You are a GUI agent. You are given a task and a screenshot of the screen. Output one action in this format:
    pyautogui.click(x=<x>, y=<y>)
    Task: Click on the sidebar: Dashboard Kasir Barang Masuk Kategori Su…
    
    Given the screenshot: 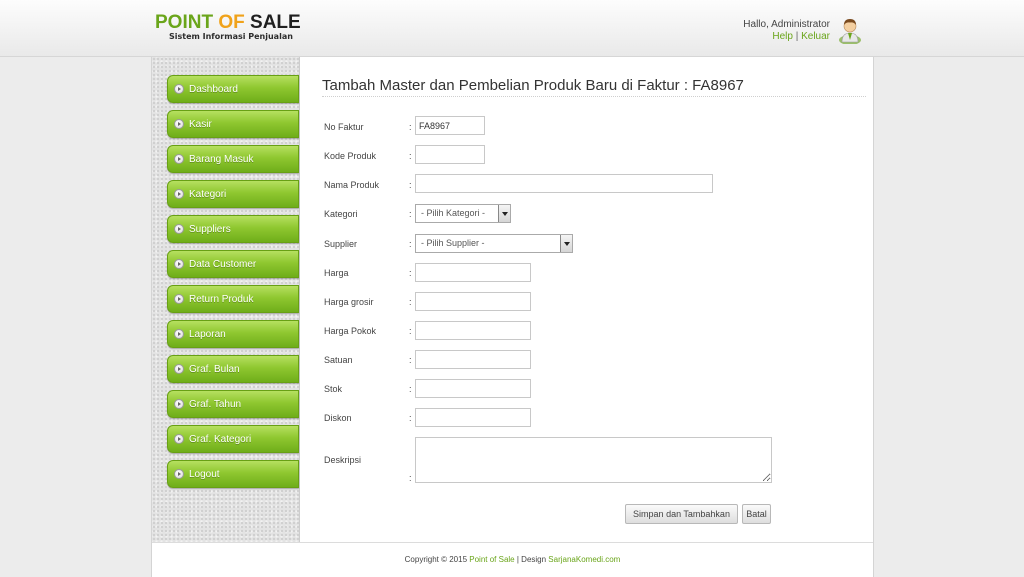 What is the action you would take?
    pyautogui.click(x=226, y=299)
    